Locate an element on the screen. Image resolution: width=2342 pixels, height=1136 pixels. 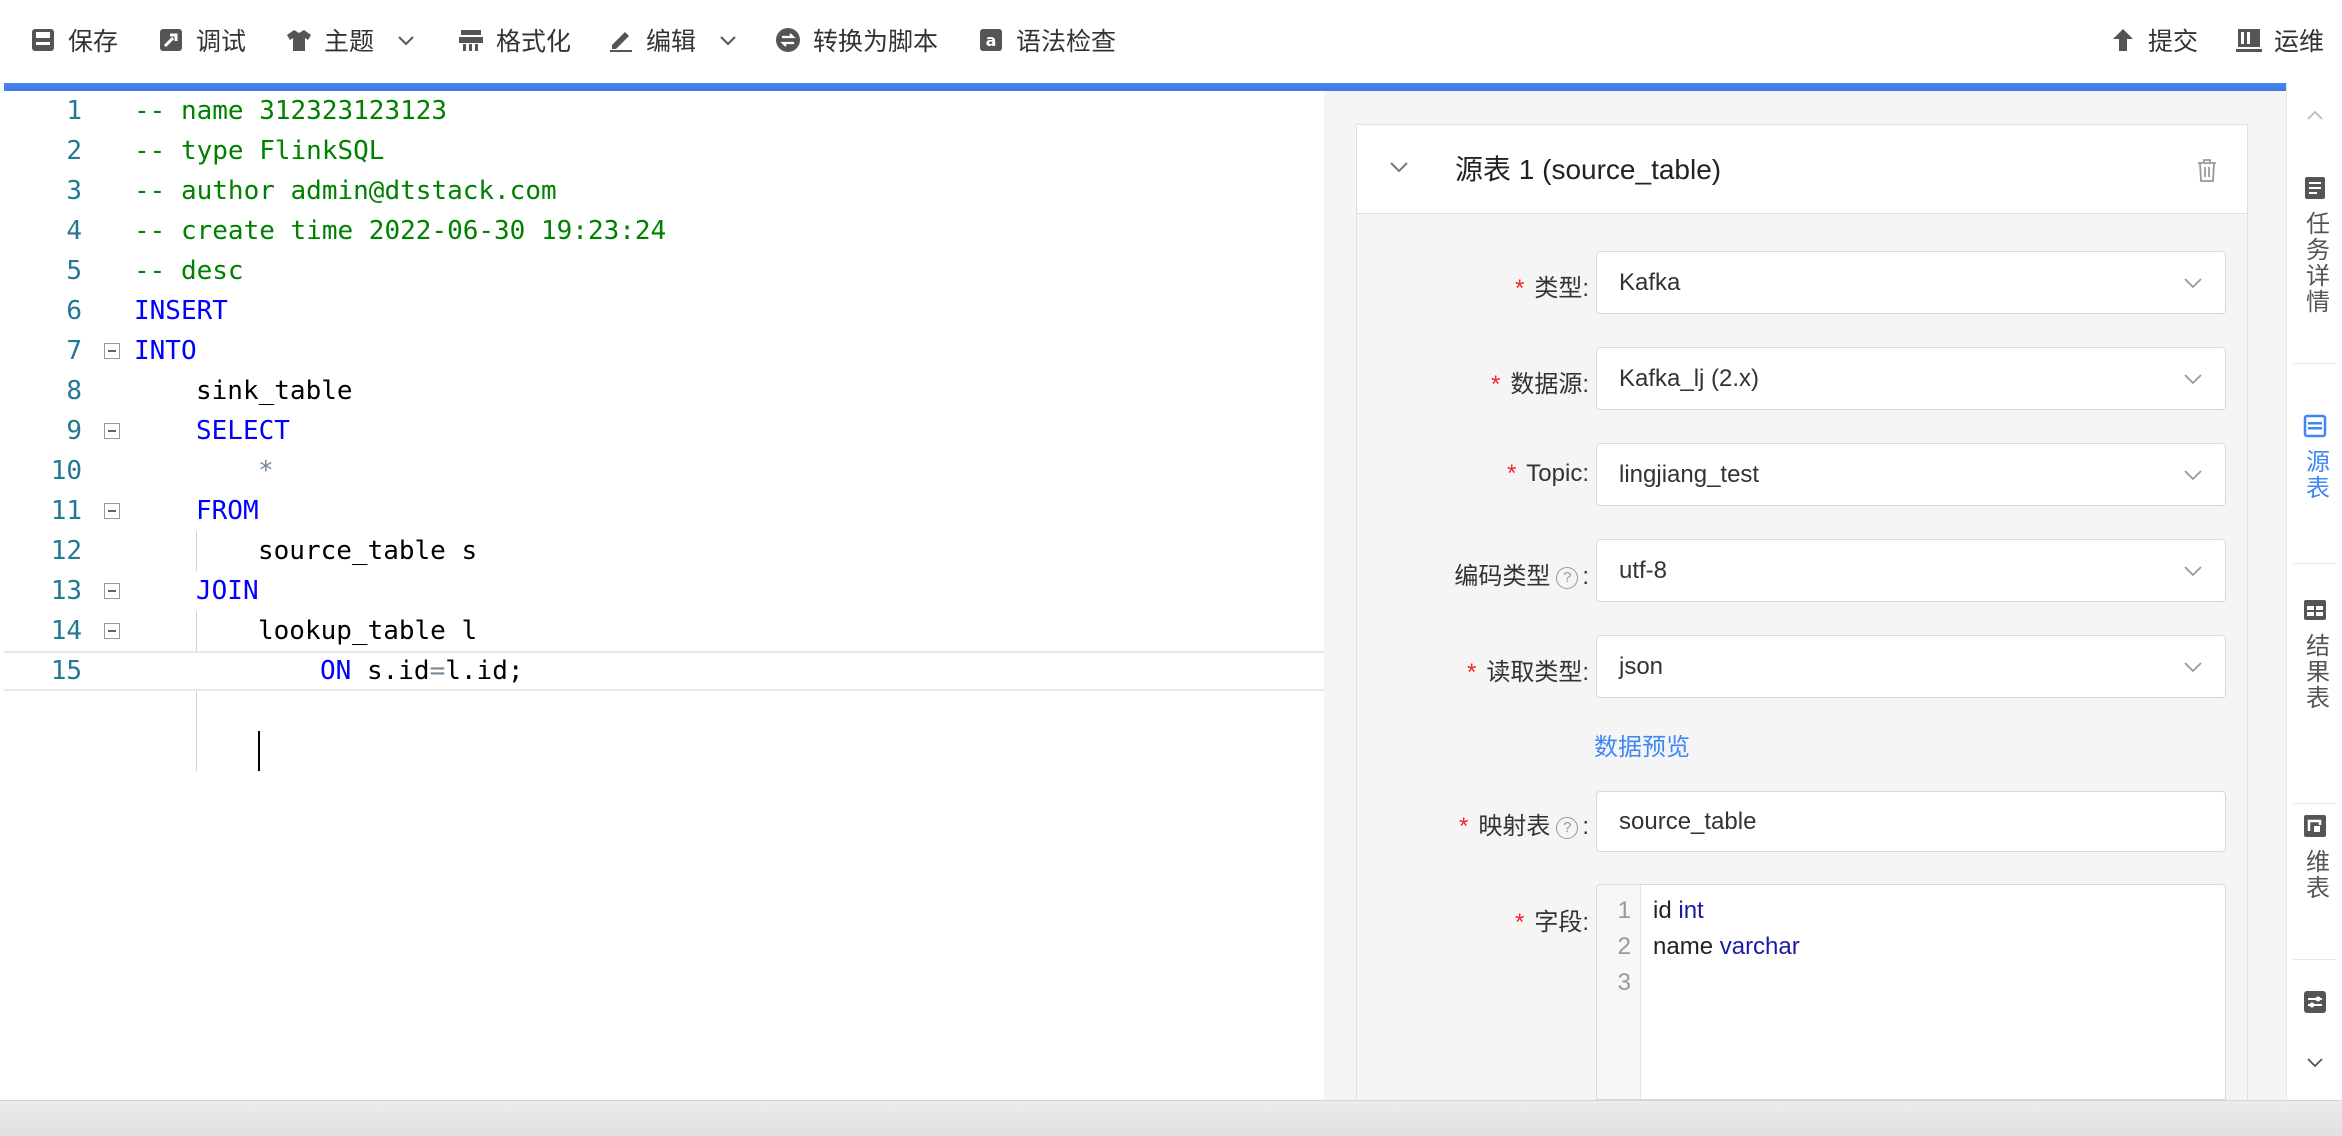
code-line: 13 JOIN is located at coordinates (664, 591).